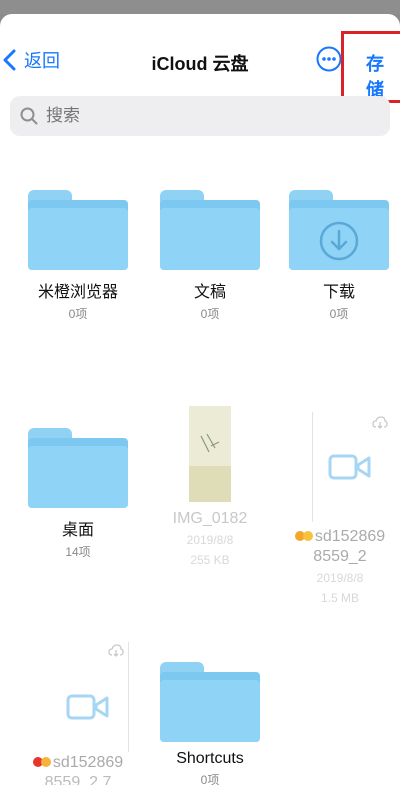 This screenshot has width=400, height=785. I want to click on search-bar, so click(200, 116).